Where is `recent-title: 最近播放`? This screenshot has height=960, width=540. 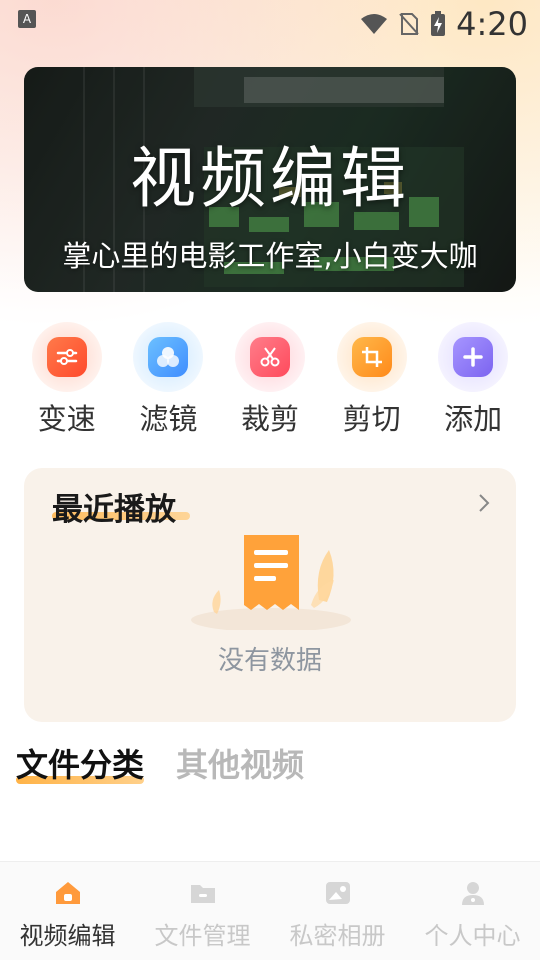
recent-title: 最近播放 is located at coordinates (114, 510).